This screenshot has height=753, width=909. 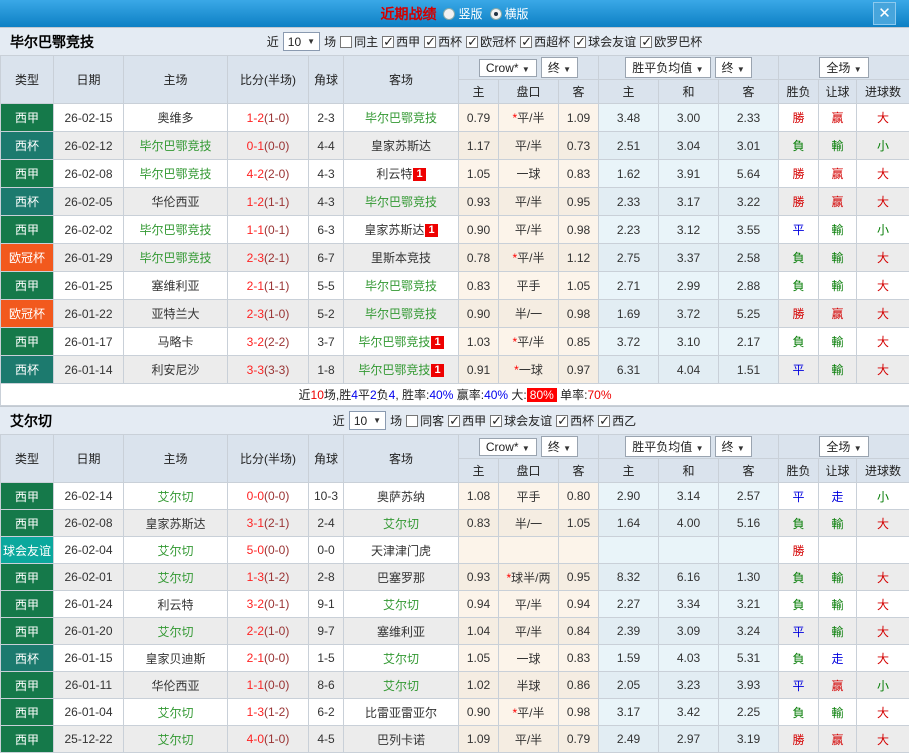 I want to click on same-venue-checkbox: 同客, so click(x=425, y=420).